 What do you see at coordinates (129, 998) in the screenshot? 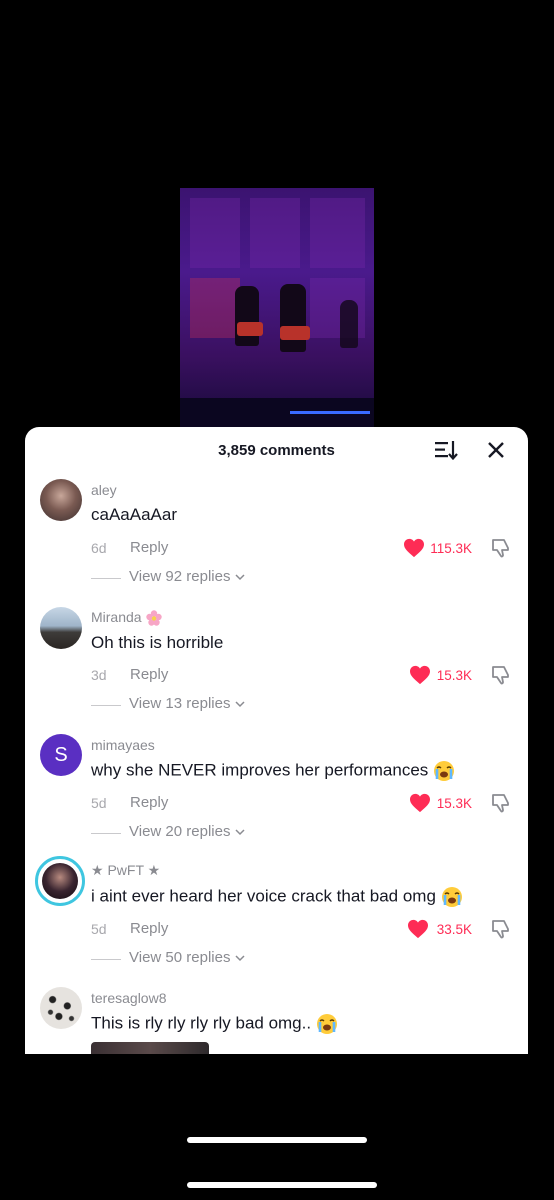
I see `comment-username: teresaglow8` at bounding box center [129, 998].